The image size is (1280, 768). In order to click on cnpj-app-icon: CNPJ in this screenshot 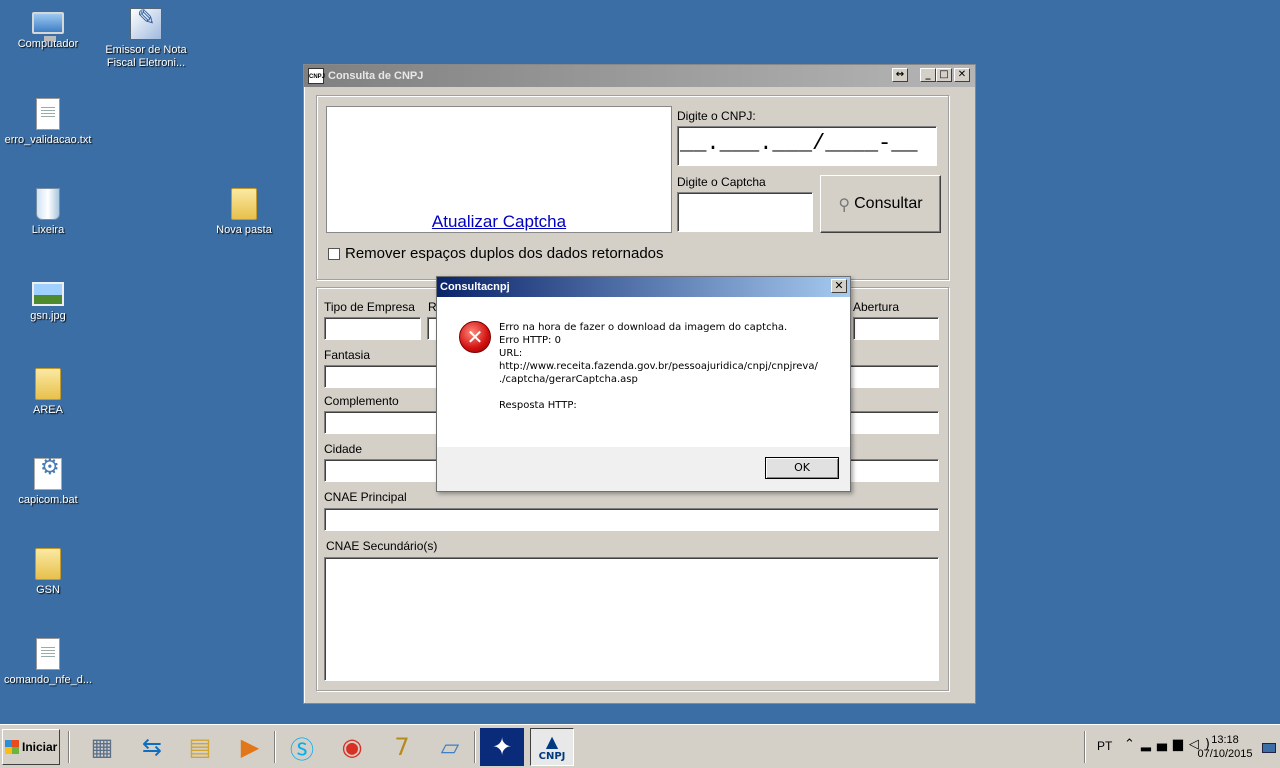, I will do `click(316, 76)`.